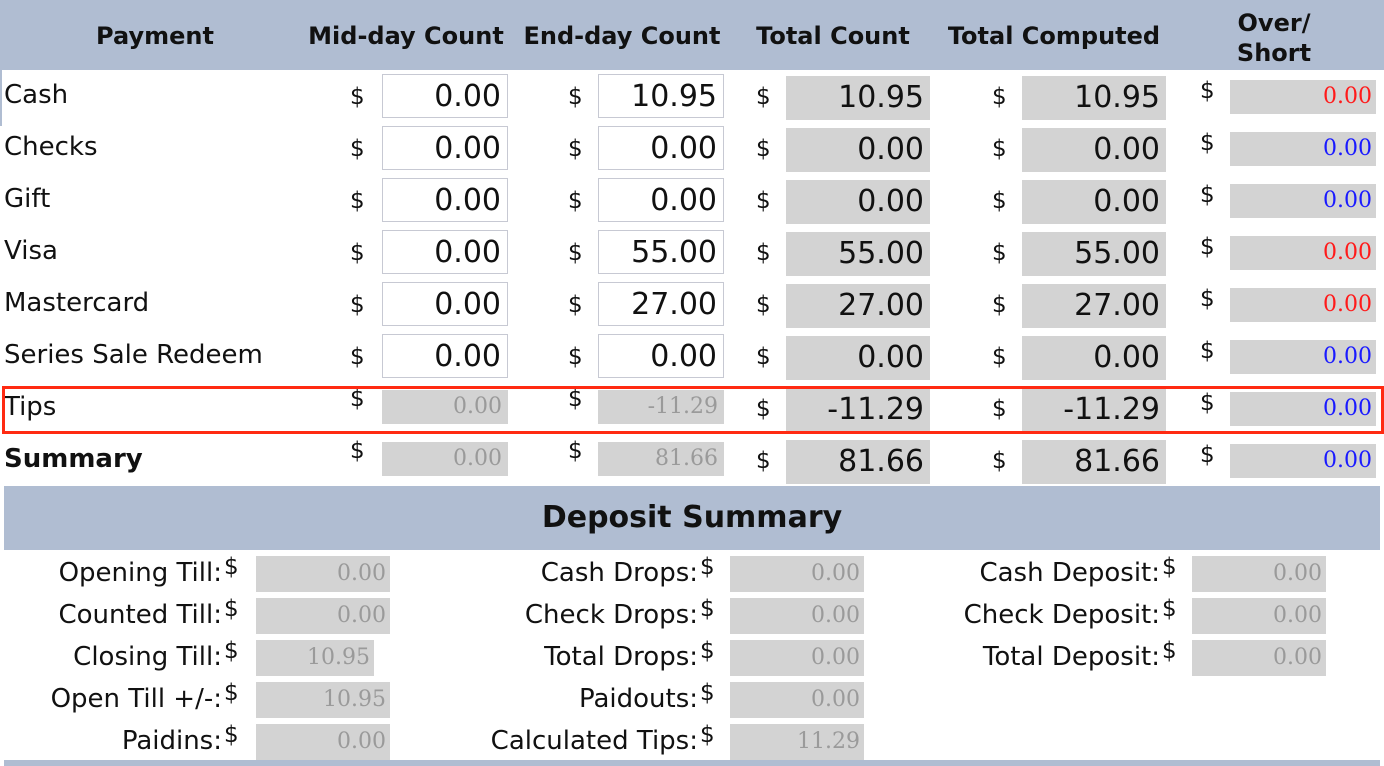  What do you see at coordinates (1274, 53) in the screenshot?
I see `header-over-short-line2: Short` at bounding box center [1274, 53].